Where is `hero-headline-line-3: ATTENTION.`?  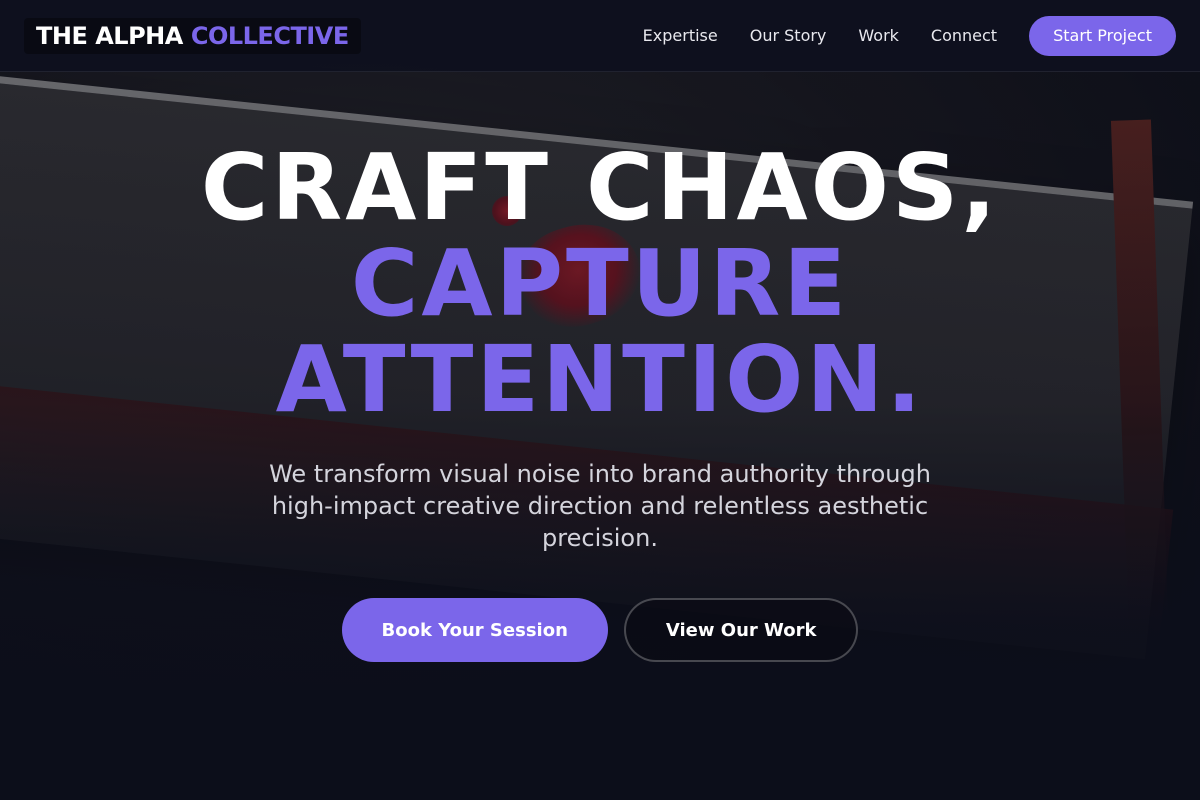
hero-headline-line-3: ATTENTION. is located at coordinates (600, 379).